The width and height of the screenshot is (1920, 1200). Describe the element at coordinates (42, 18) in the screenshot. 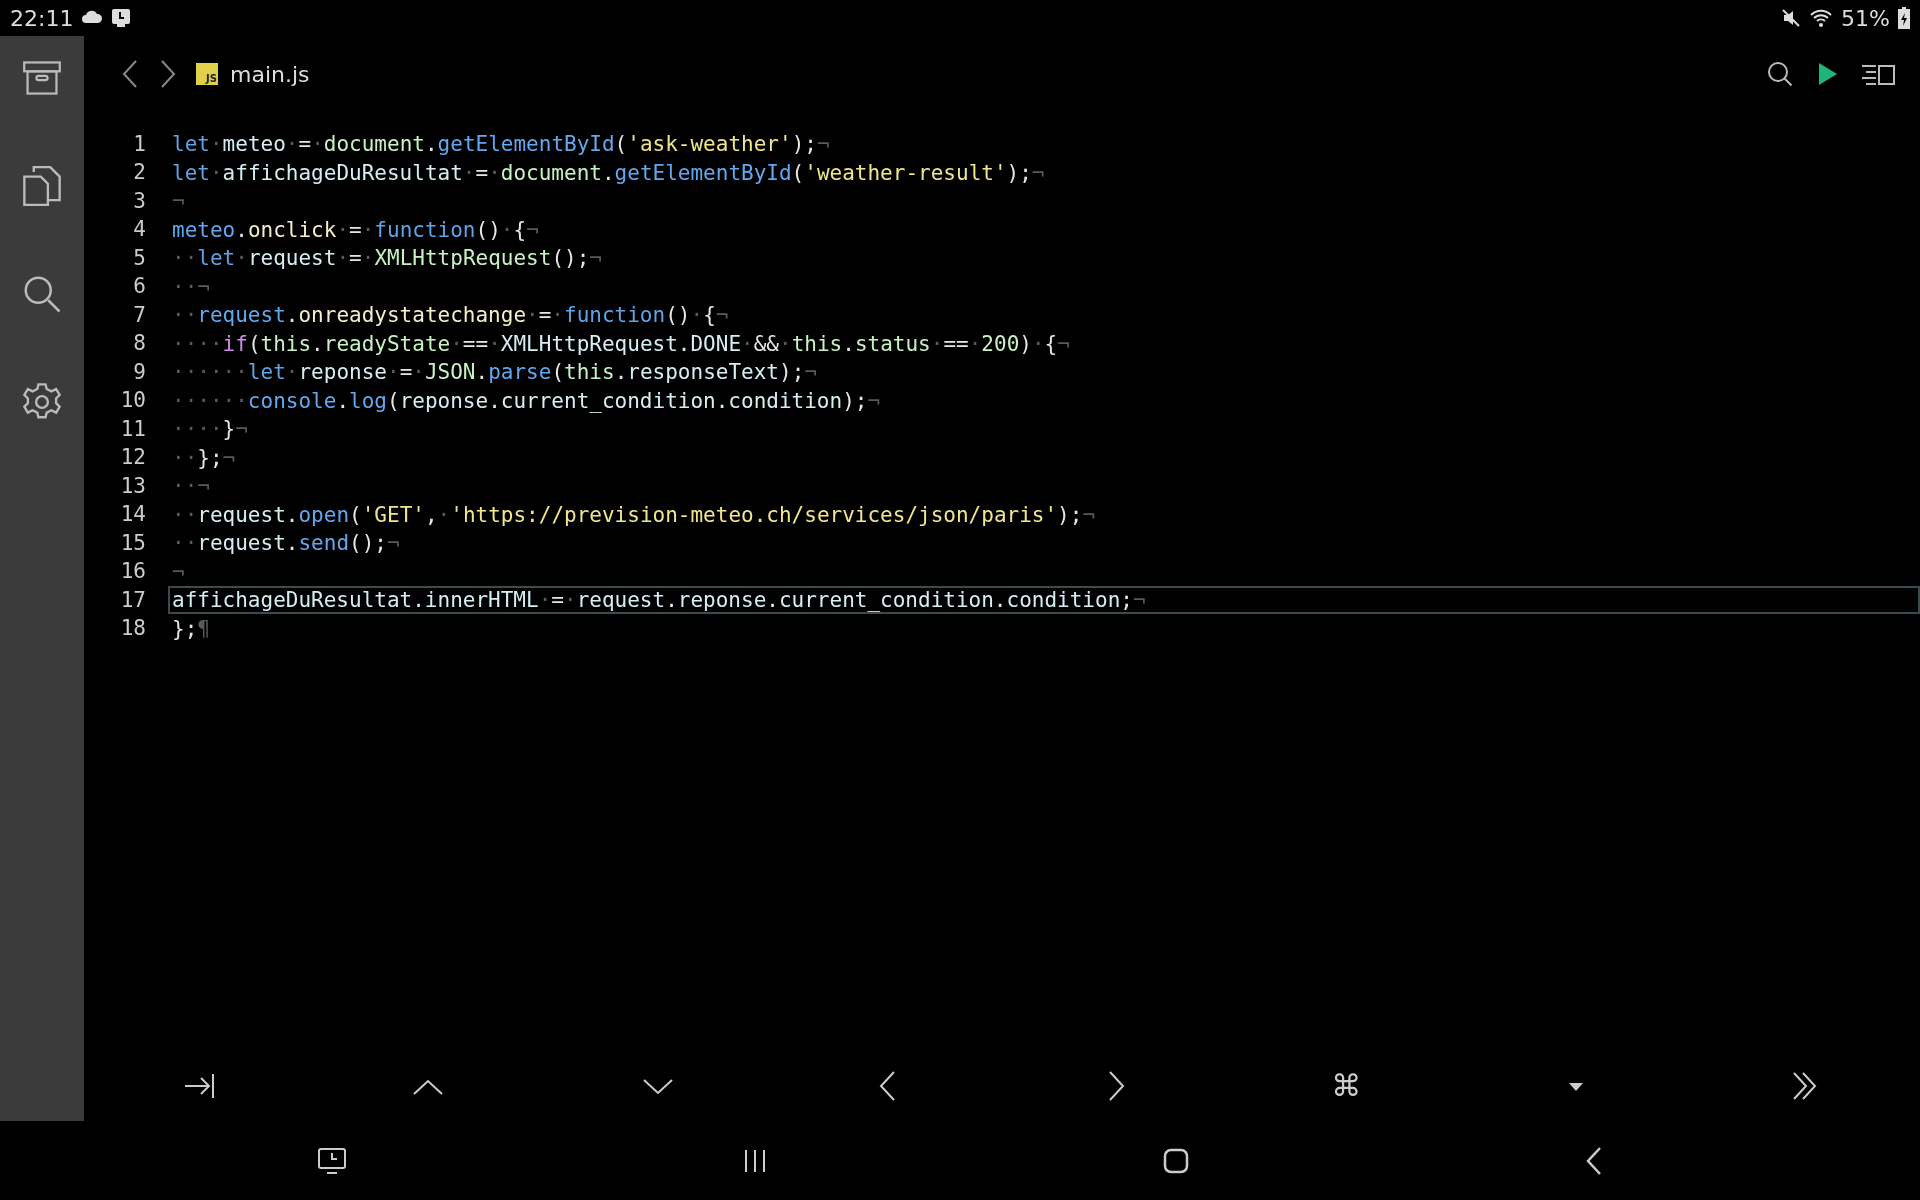

I see `clock-time: 22:11` at that location.